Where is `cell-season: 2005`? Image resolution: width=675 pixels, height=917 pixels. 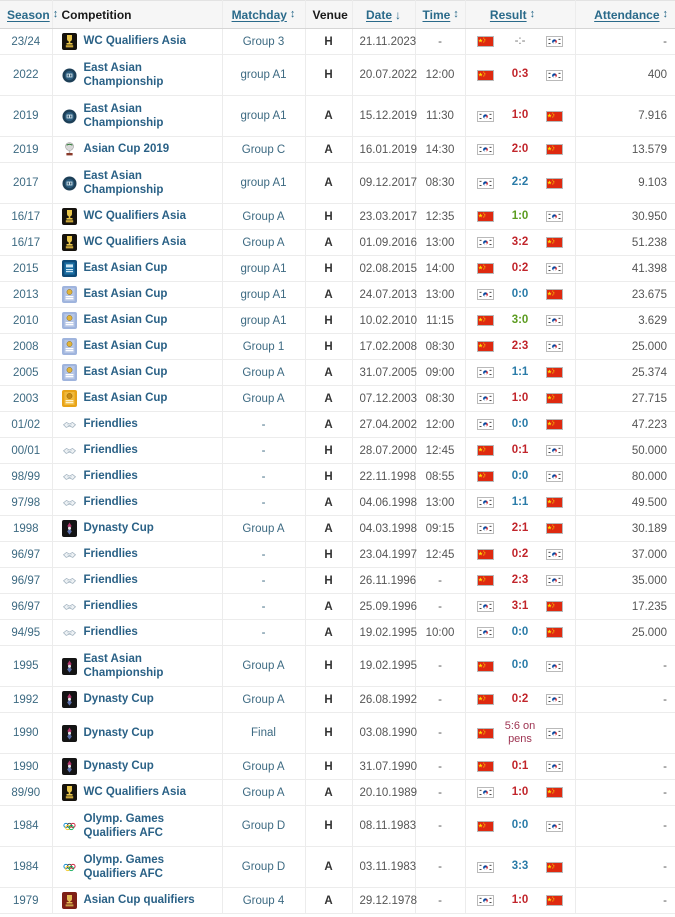
cell-season: 2005 is located at coordinates (26, 372).